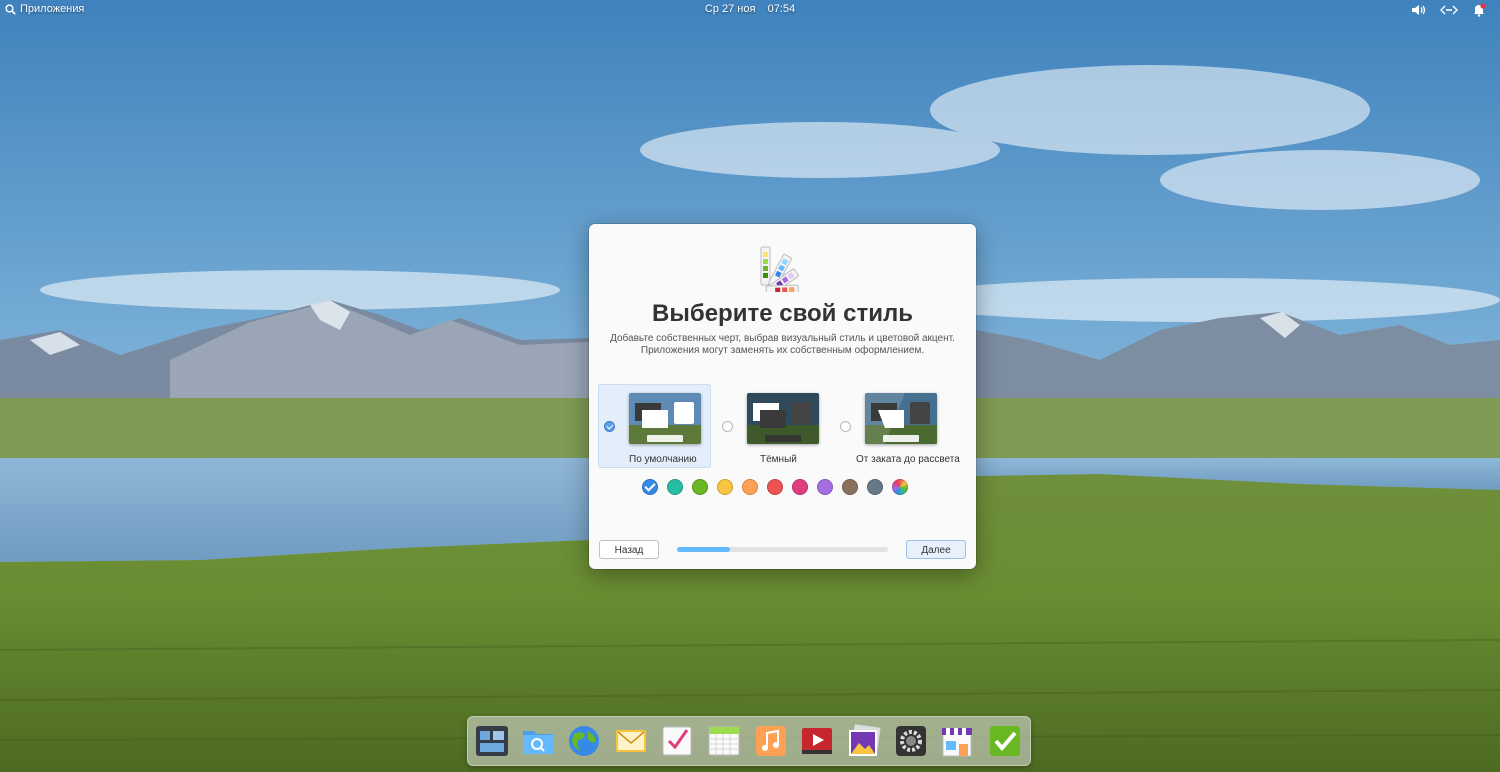 The width and height of the screenshot is (1500, 772). What do you see at coordinates (817, 741) in the screenshot?
I see `videos-icon` at bounding box center [817, 741].